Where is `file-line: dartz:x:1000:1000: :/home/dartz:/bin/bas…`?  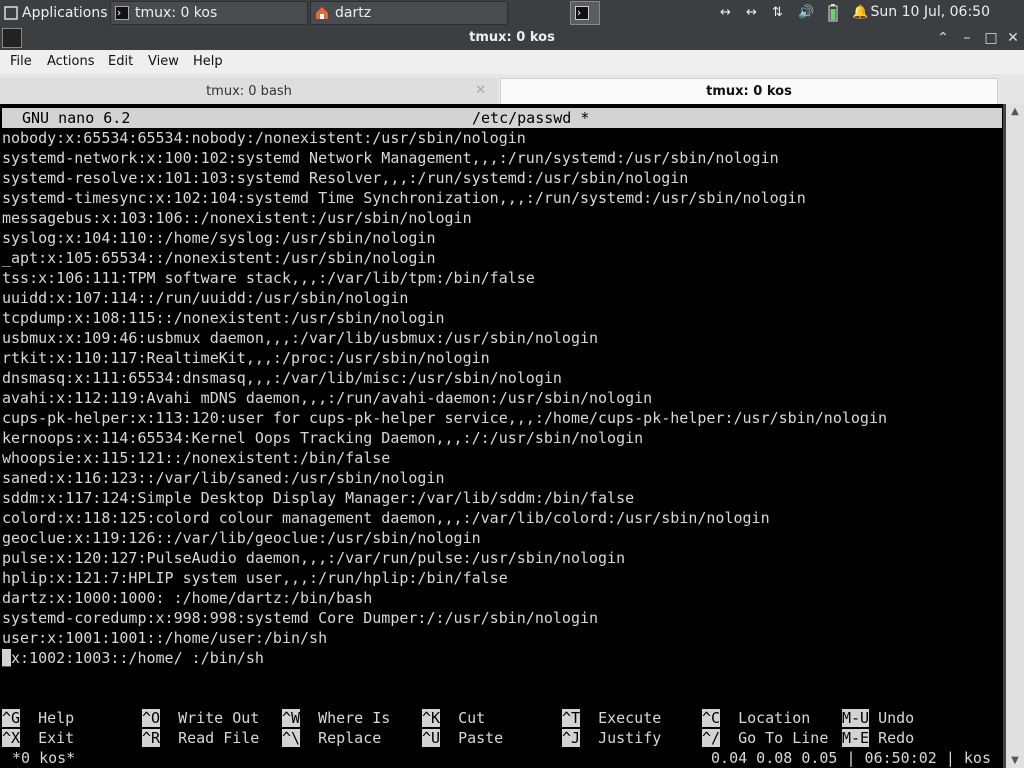
file-line: dartz:x:1000:1000: :/home/dartz:/bin/bas… is located at coordinates (187, 598).